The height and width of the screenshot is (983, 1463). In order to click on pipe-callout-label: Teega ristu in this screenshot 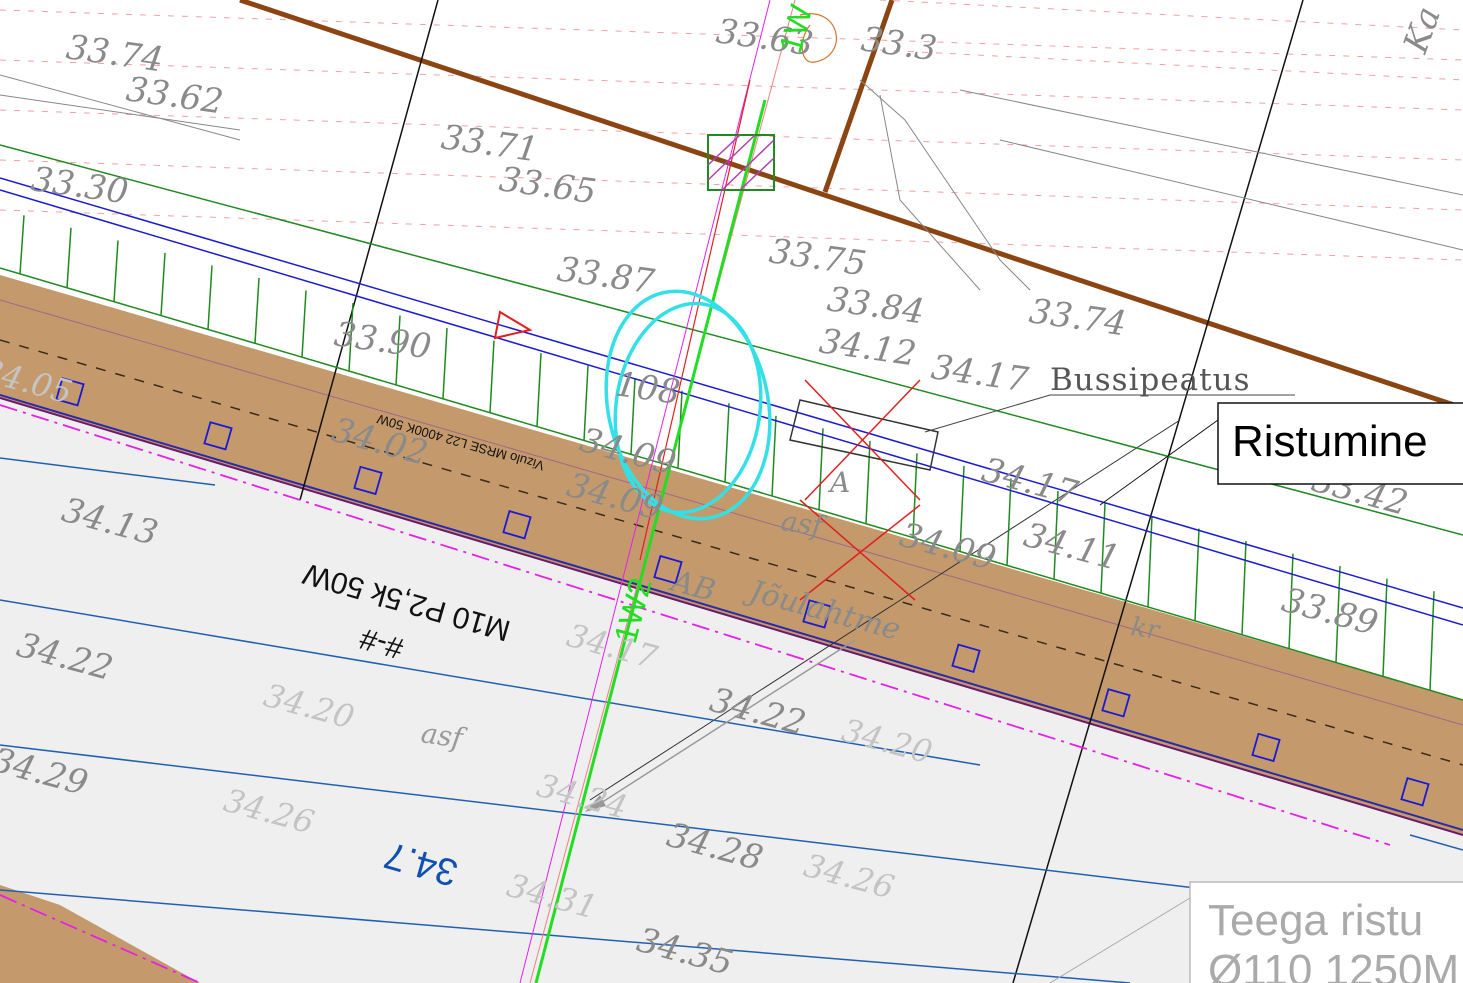, I will do `click(1315, 920)`.